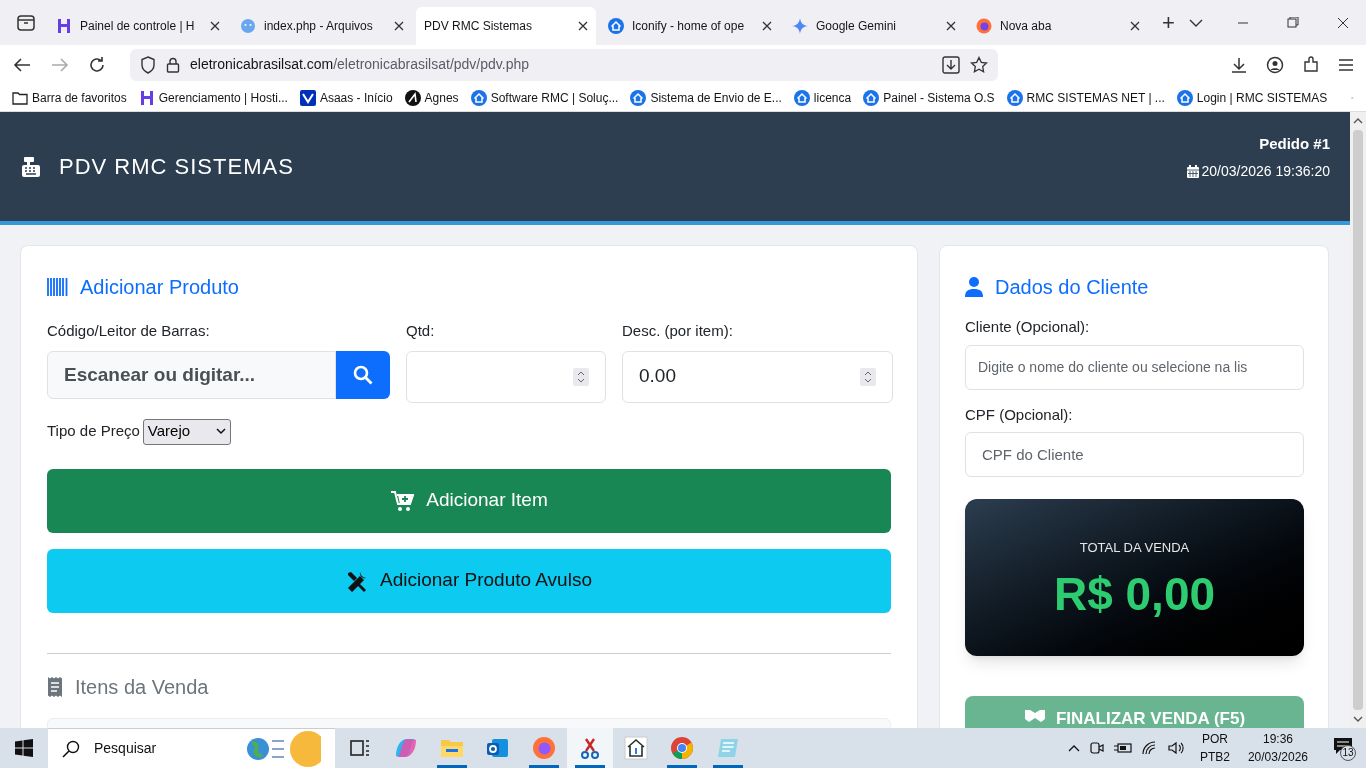 The image size is (1366, 768). I want to click on task-view-icon, so click(360, 748).